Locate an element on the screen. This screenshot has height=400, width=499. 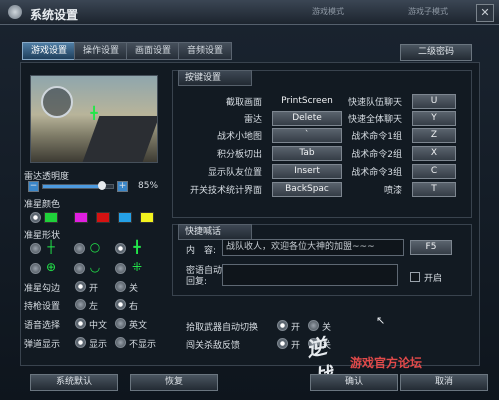
system-default-button: 系统默认 is located at coordinates (74, 382).